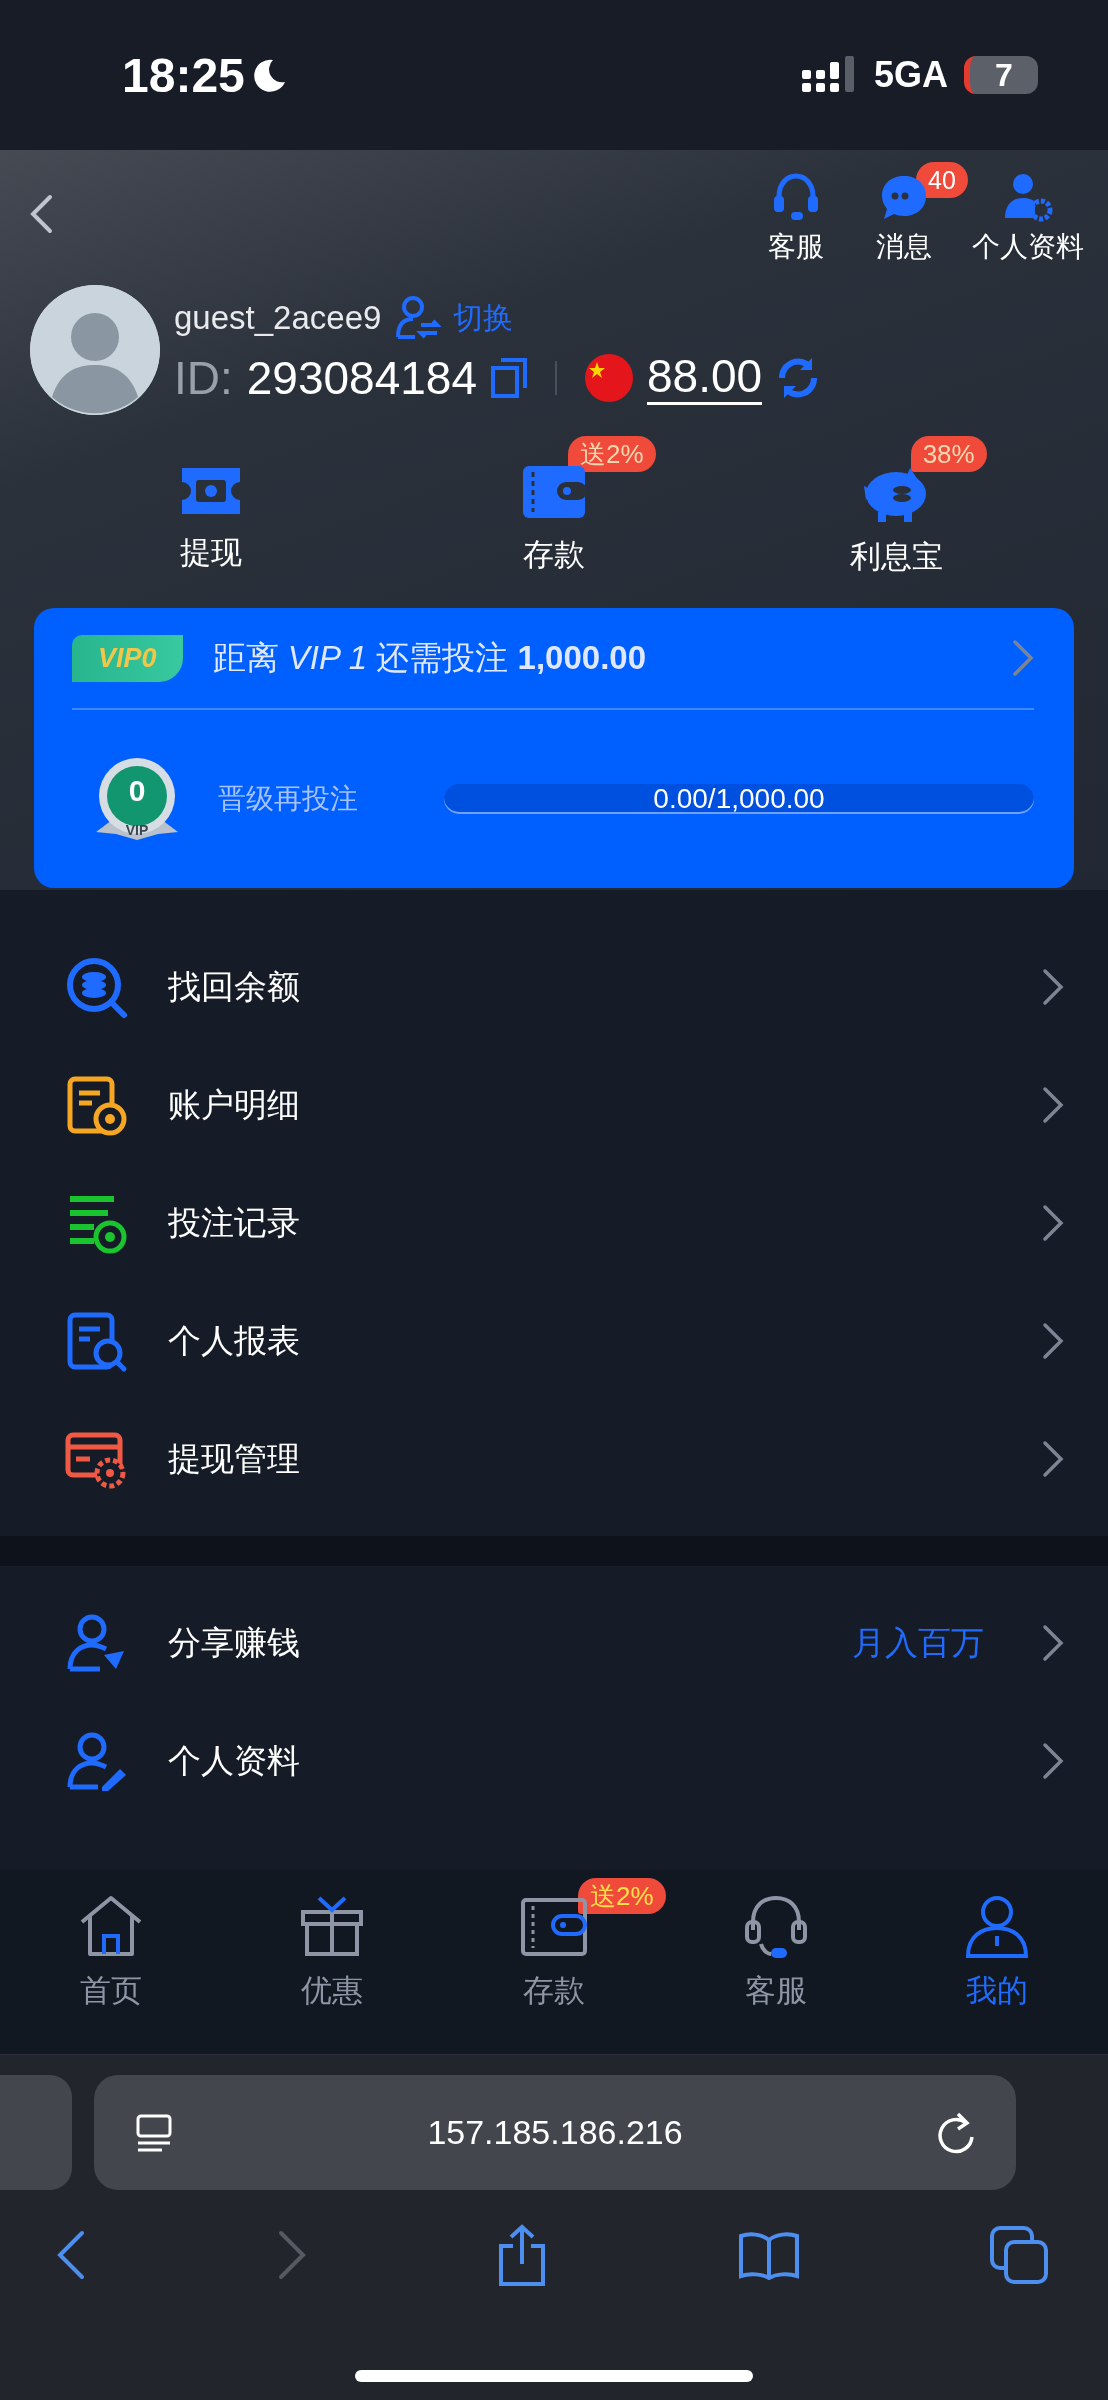 Image resolution: width=1108 pixels, height=2400 pixels. Describe the element at coordinates (1028, 197) in the screenshot. I see `user-gear-icon` at that location.